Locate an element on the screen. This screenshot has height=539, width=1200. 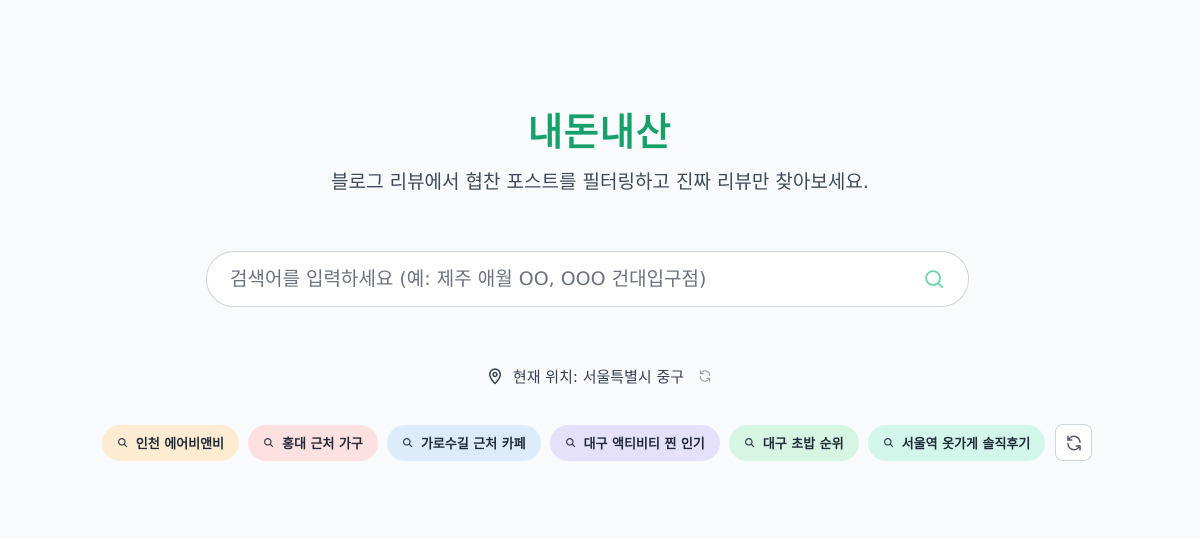
search-button is located at coordinates (934, 279).